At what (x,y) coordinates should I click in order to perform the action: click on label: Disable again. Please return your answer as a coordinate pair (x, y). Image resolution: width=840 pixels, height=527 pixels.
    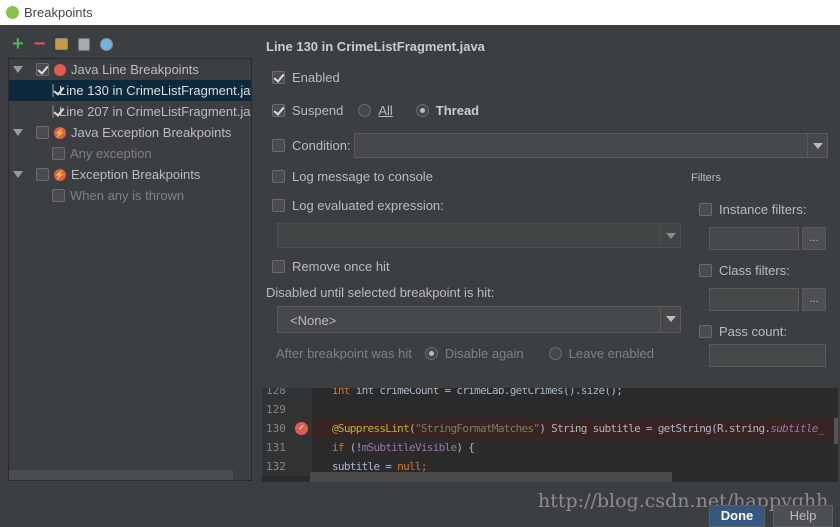
    Looking at the image, I should click on (484, 353).